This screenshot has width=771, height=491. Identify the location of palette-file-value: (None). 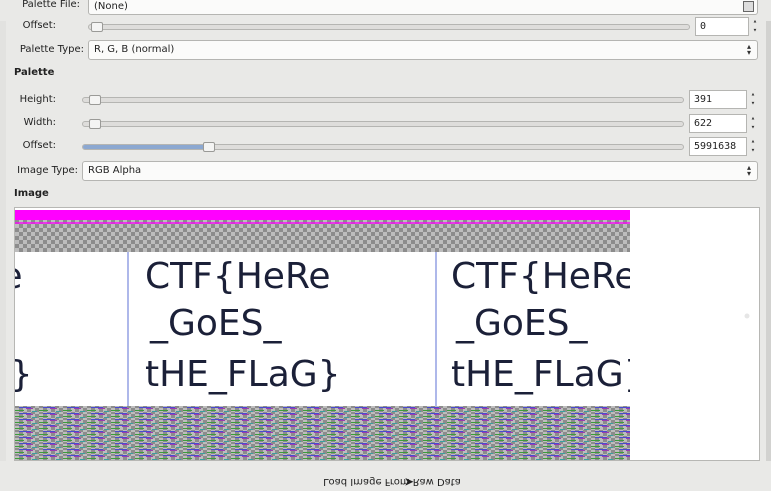
(111, 6).